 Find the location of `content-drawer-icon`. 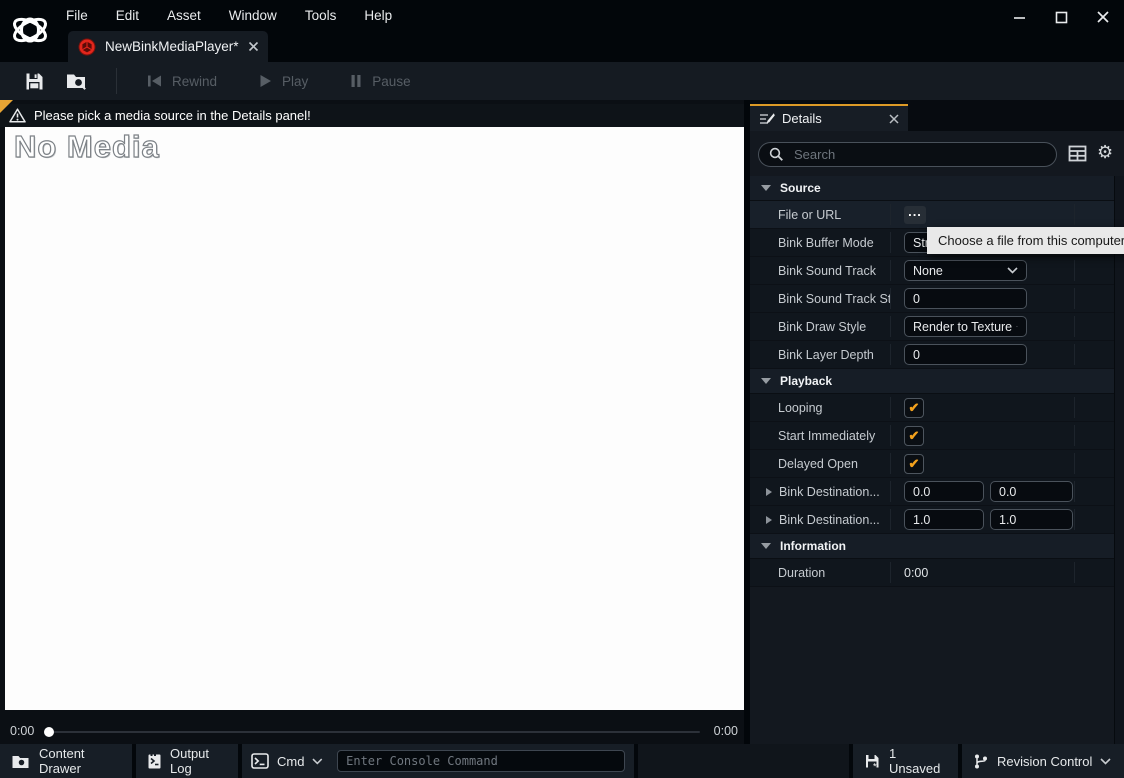

content-drawer-icon is located at coordinates (21, 761).